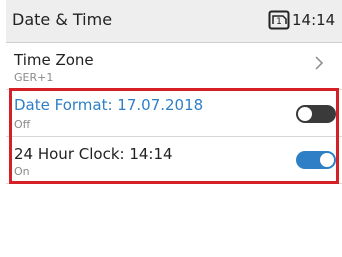 This screenshot has height=257, width=342. What do you see at coordinates (314, 20) in the screenshot?
I see `status-time: 14:14` at bounding box center [314, 20].